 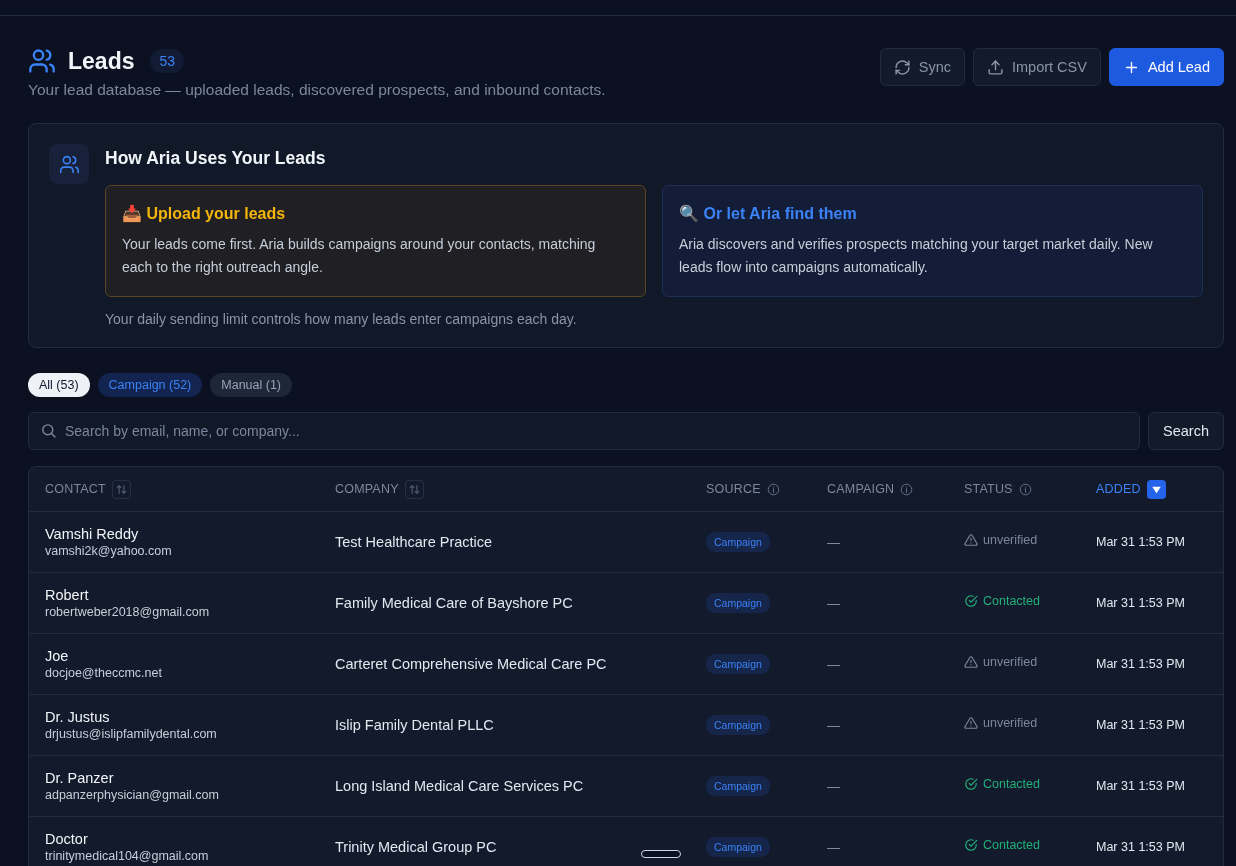 I want to click on contact-email: robertweber2018@gmail.com, so click(x=127, y=612).